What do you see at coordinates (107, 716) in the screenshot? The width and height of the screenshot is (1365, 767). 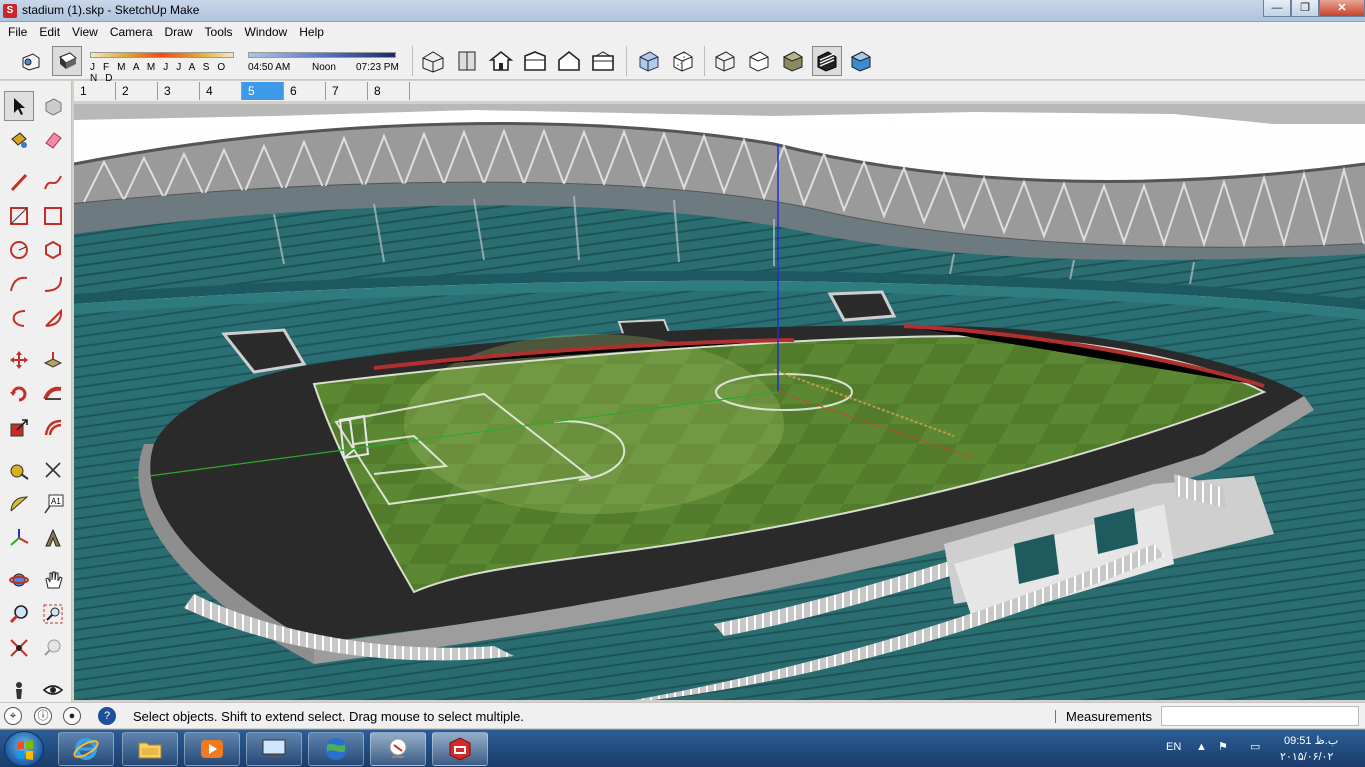 I see `instructor-help-icon: ?` at bounding box center [107, 716].